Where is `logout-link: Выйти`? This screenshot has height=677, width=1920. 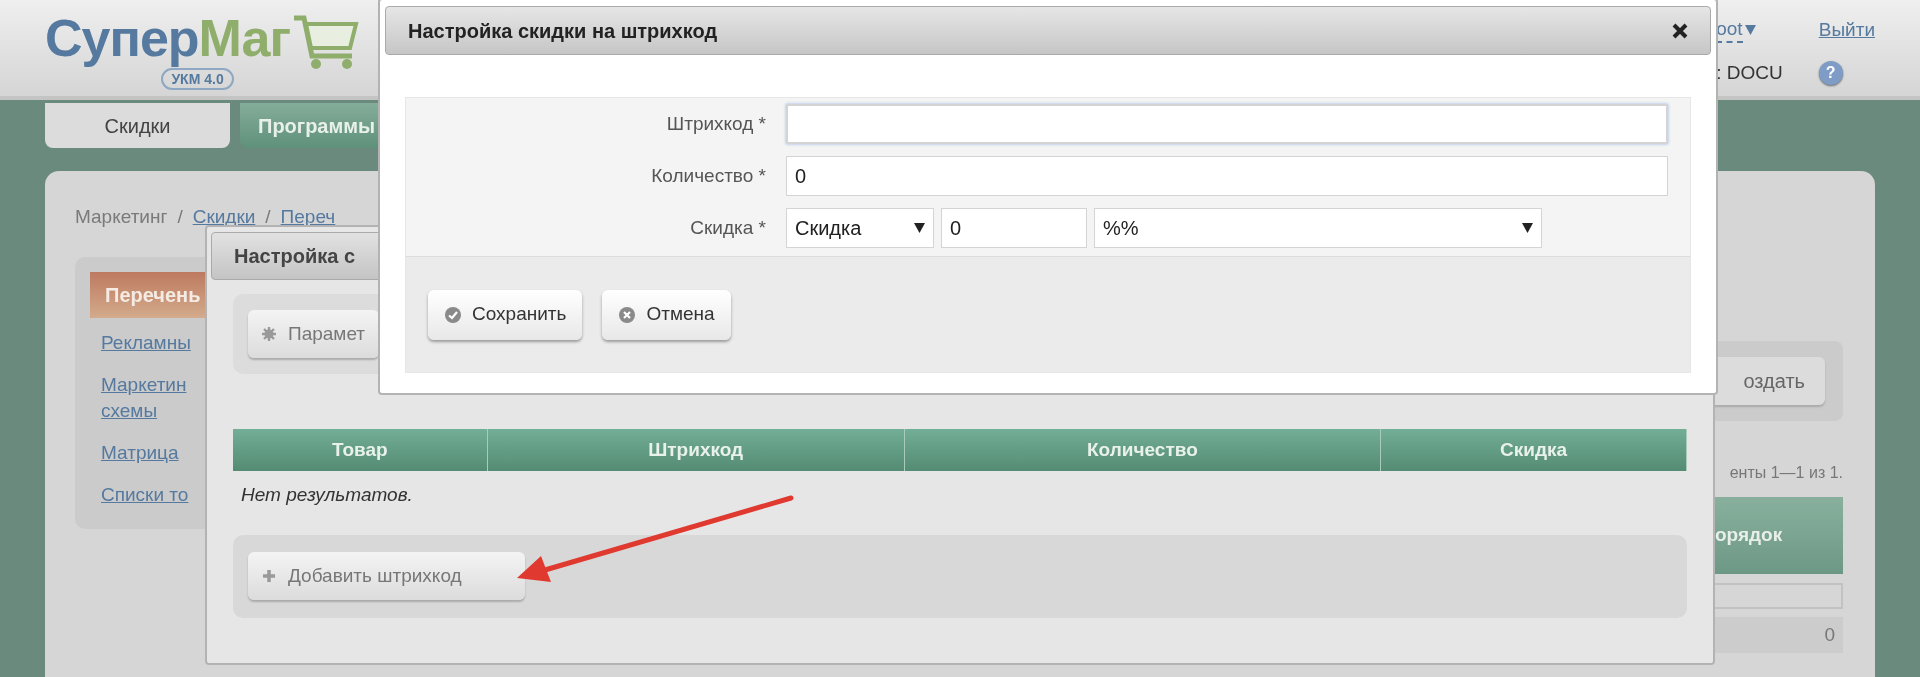 logout-link: Выйти is located at coordinates (1846, 30).